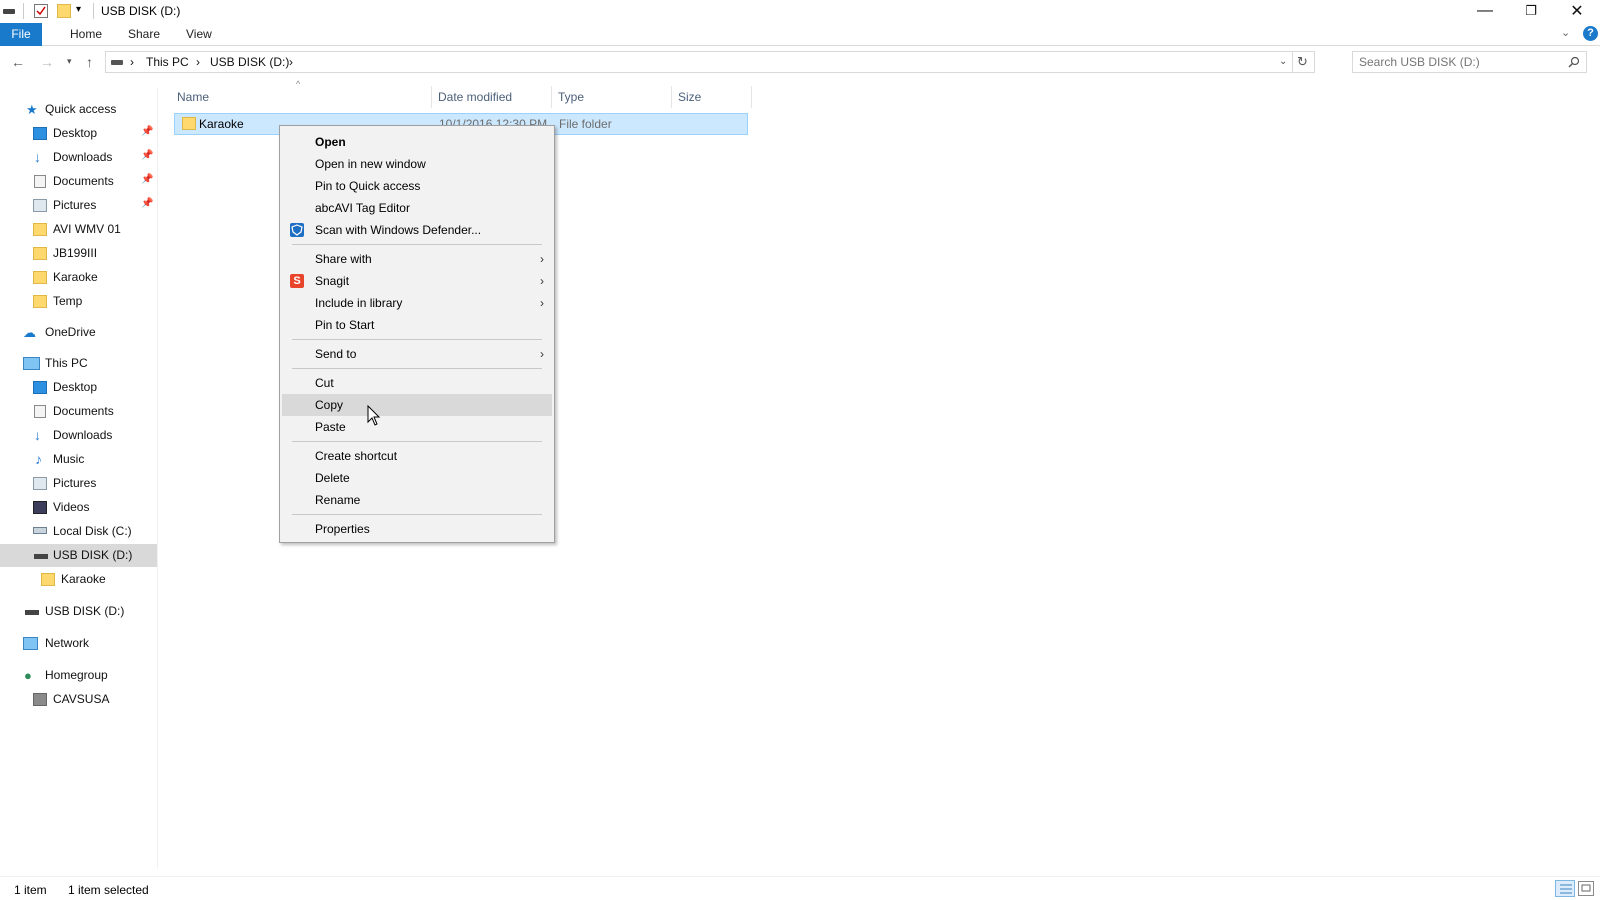  Describe the element at coordinates (417, 186) in the screenshot. I see `menu-item-pin-quick-access: Pin to Quick access` at that location.